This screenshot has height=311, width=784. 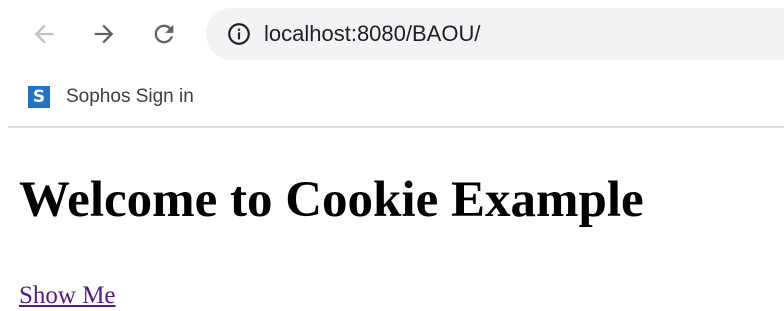 I want to click on address-bar: localhost:8080/BAOU/, so click(x=495, y=34).